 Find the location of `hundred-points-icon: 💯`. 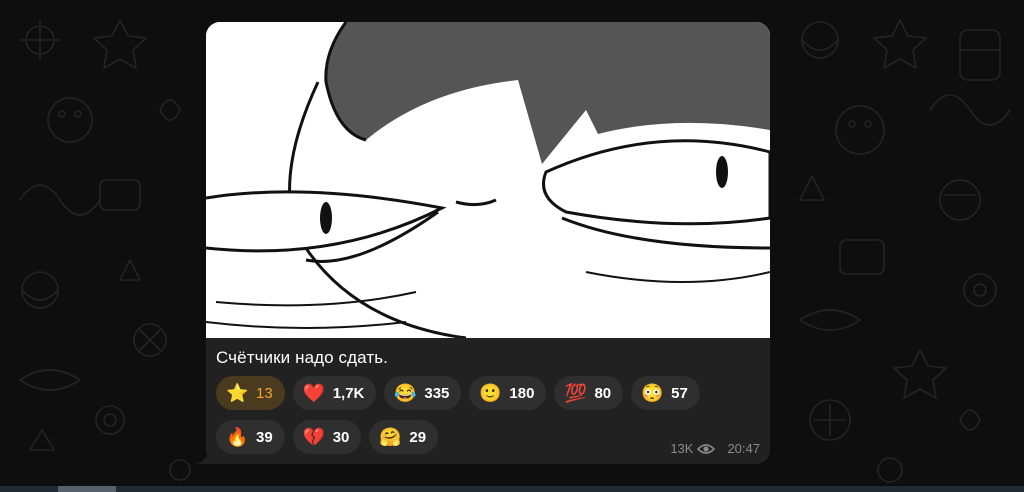

hundred-points-icon: 💯 is located at coordinates (575, 393).